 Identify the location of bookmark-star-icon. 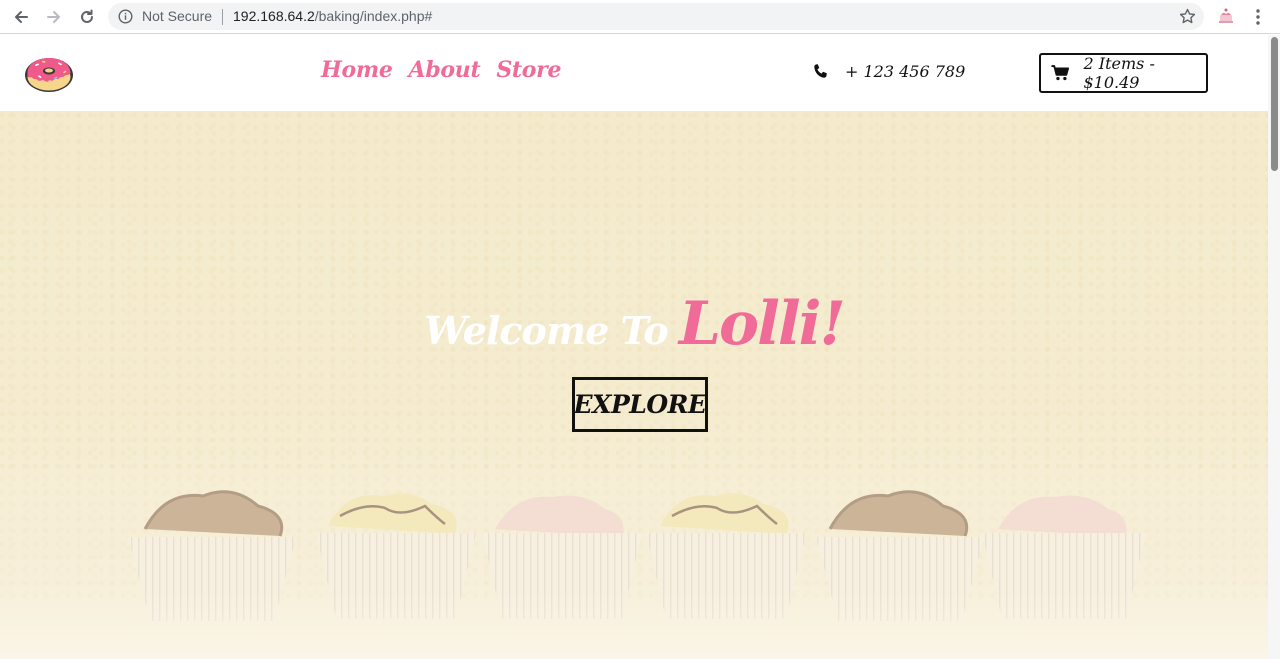
(1187, 16).